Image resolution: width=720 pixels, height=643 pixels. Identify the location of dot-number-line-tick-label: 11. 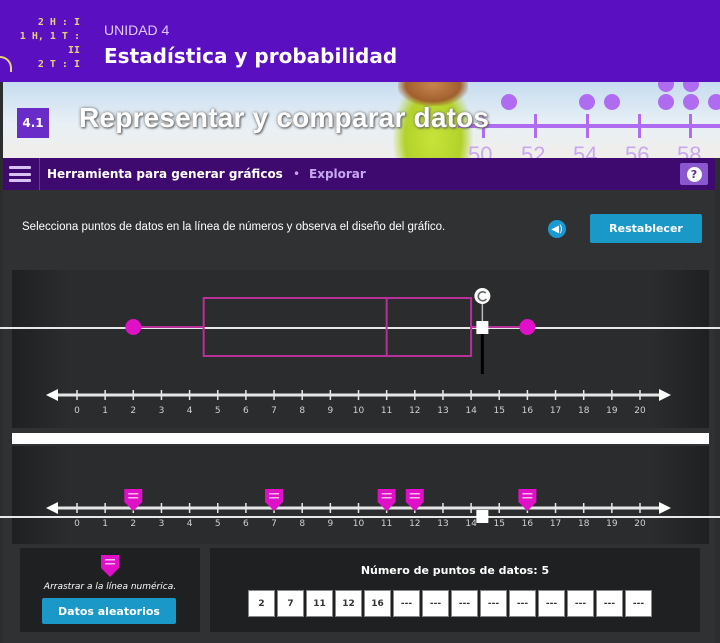
(386, 524).